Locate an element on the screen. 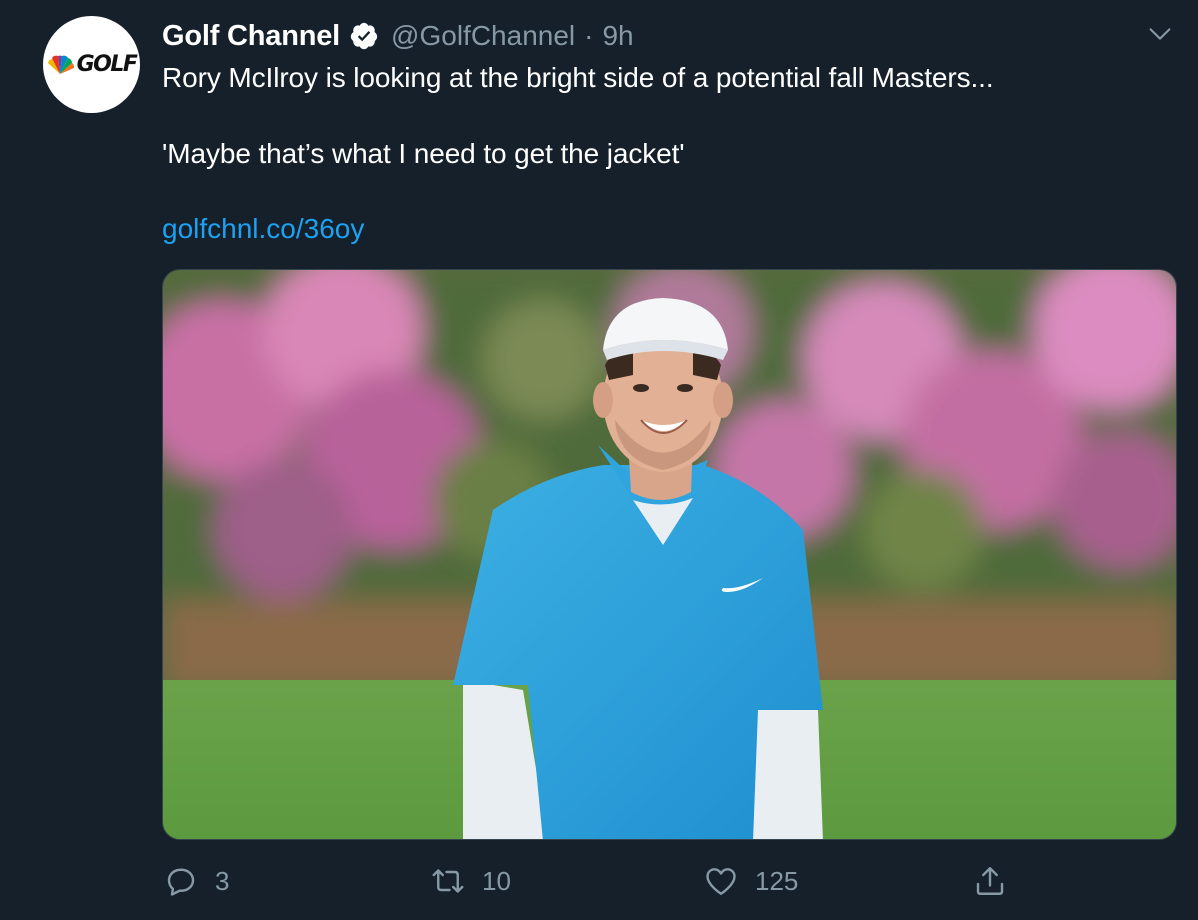  like-count: 125 is located at coordinates (777, 880).